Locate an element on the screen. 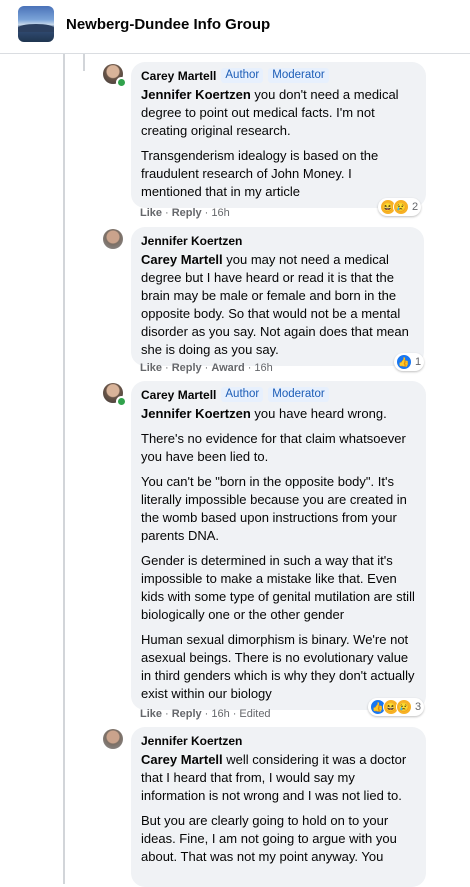 This screenshot has width=470, height=887. edited-label: Edited is located at coordinates (254, 714).